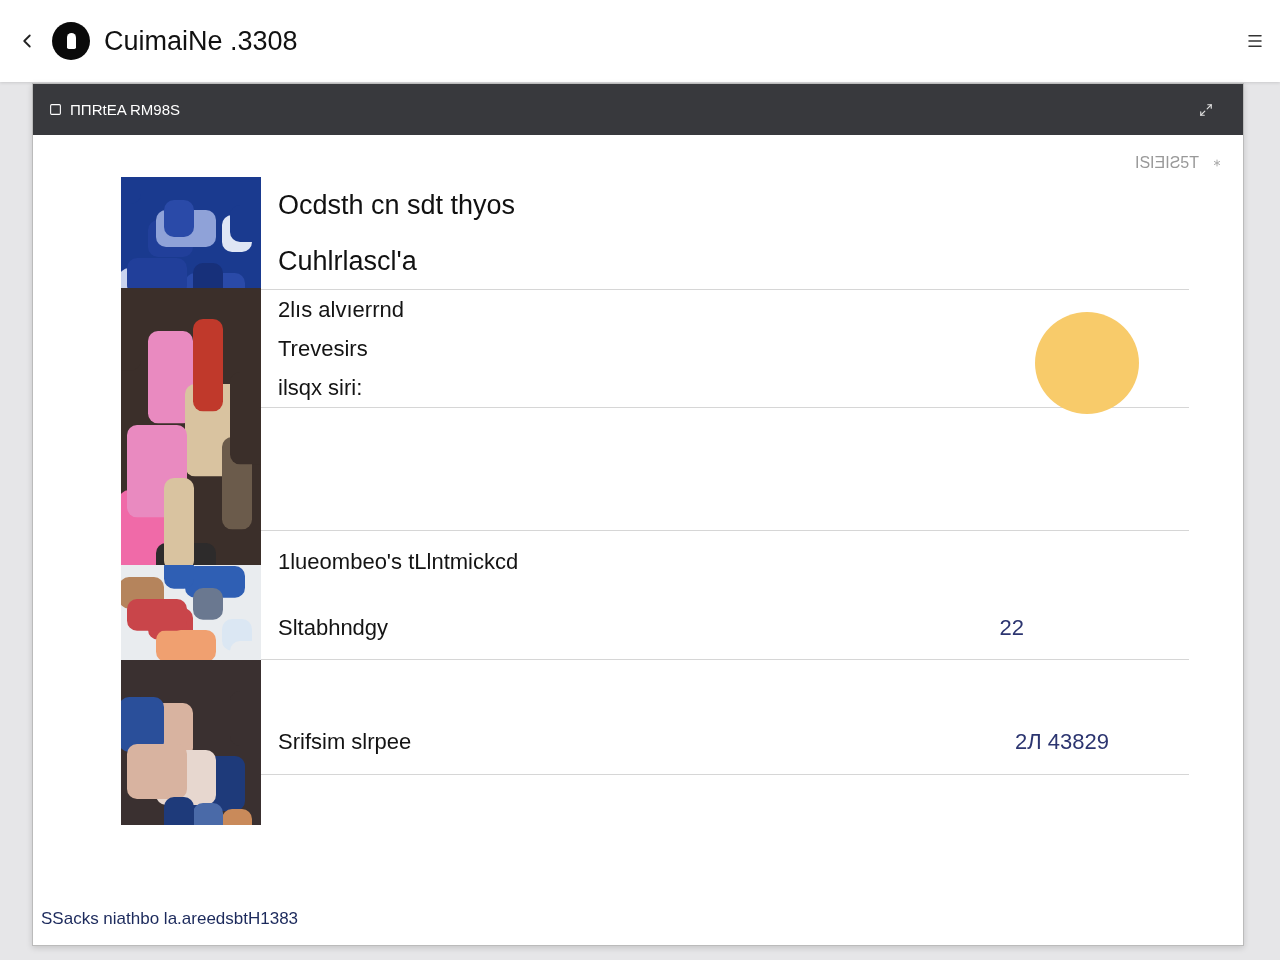  What do you see at coordinates (323, 348) in the screenshot?
I see `item-text: Trevesirs` at bounding box center [323, 348].